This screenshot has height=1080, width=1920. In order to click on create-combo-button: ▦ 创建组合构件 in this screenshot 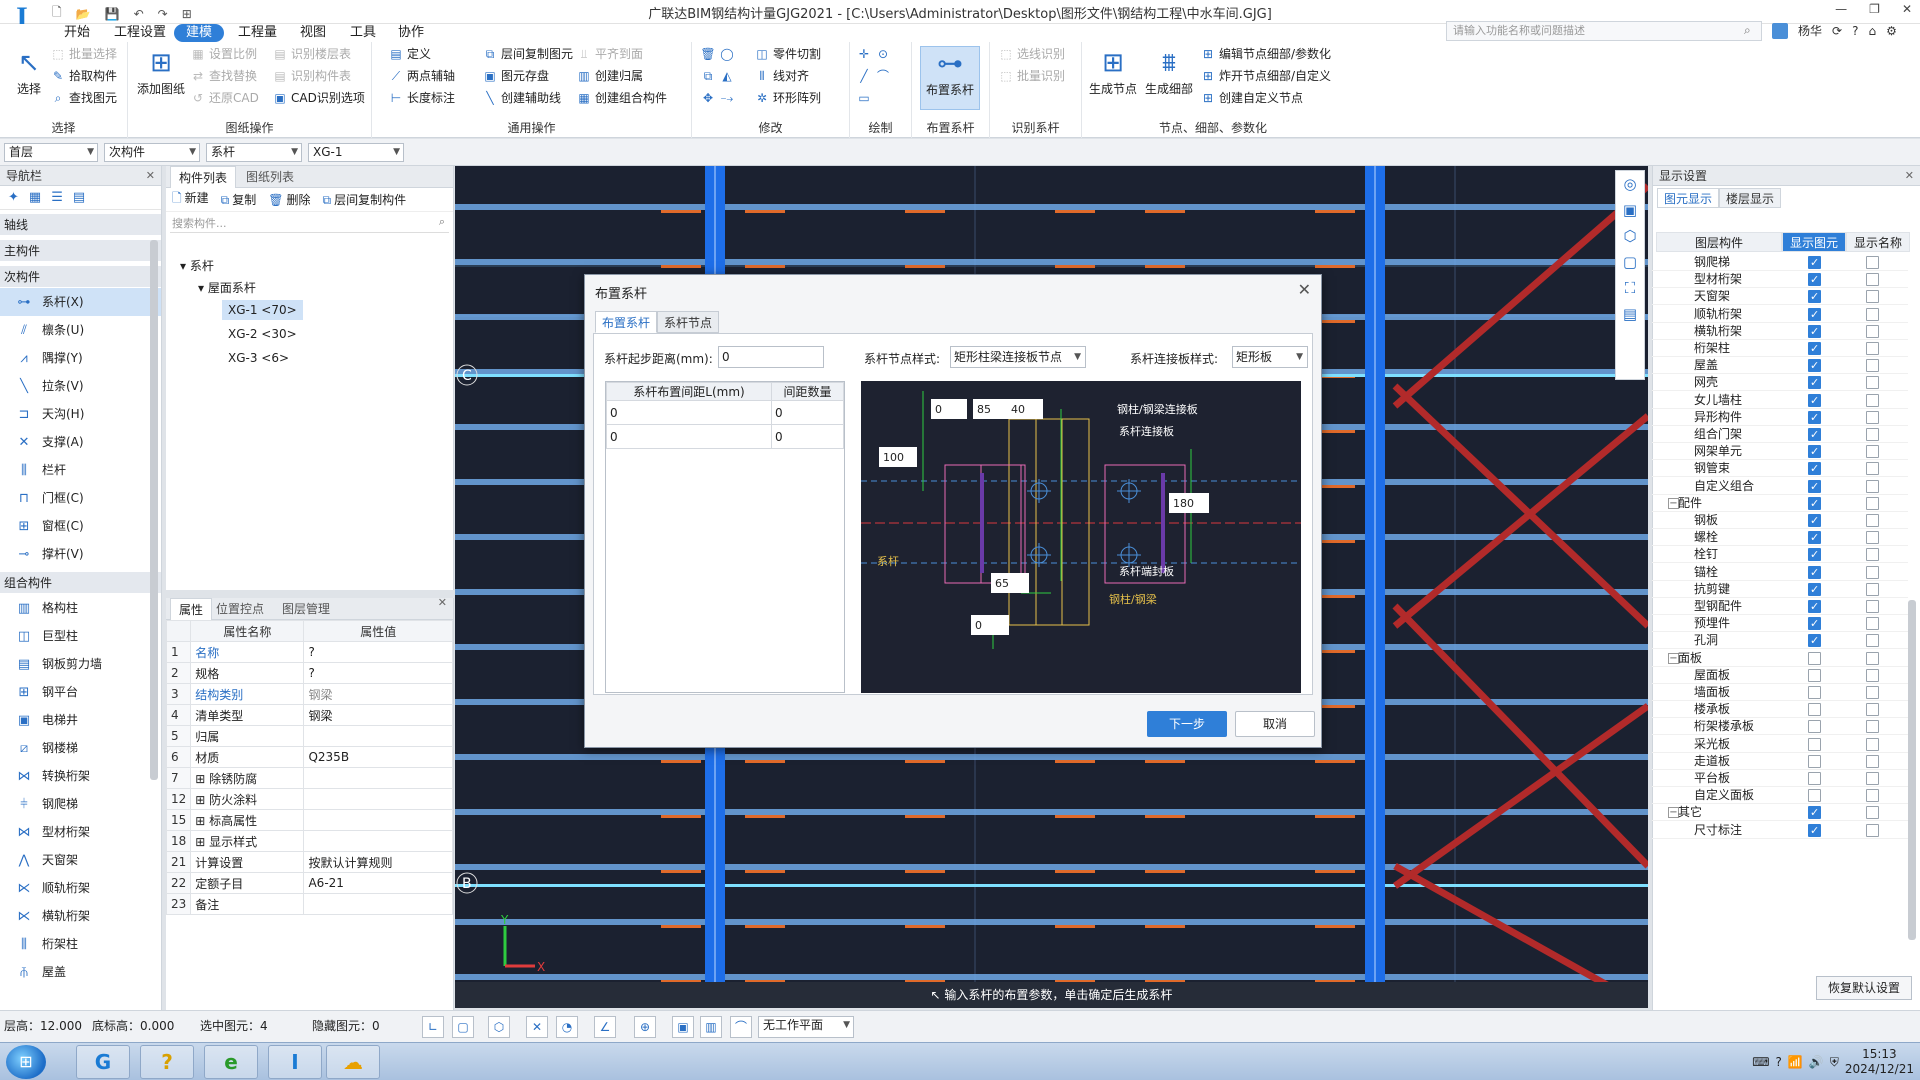, I will do `click(621, 98)`.